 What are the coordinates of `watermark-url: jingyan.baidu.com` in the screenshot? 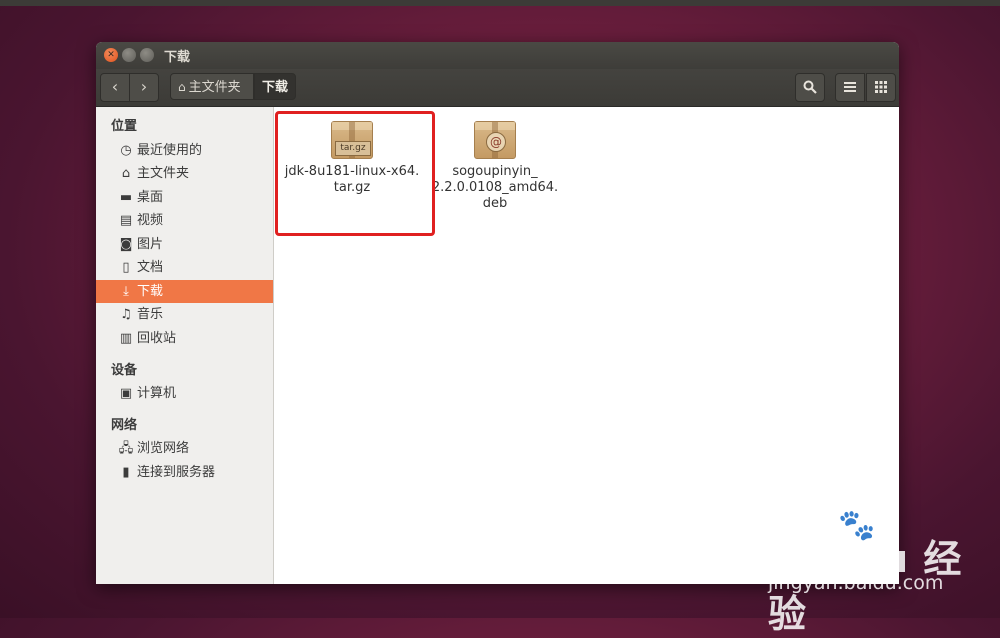 It's located at (856, 583).